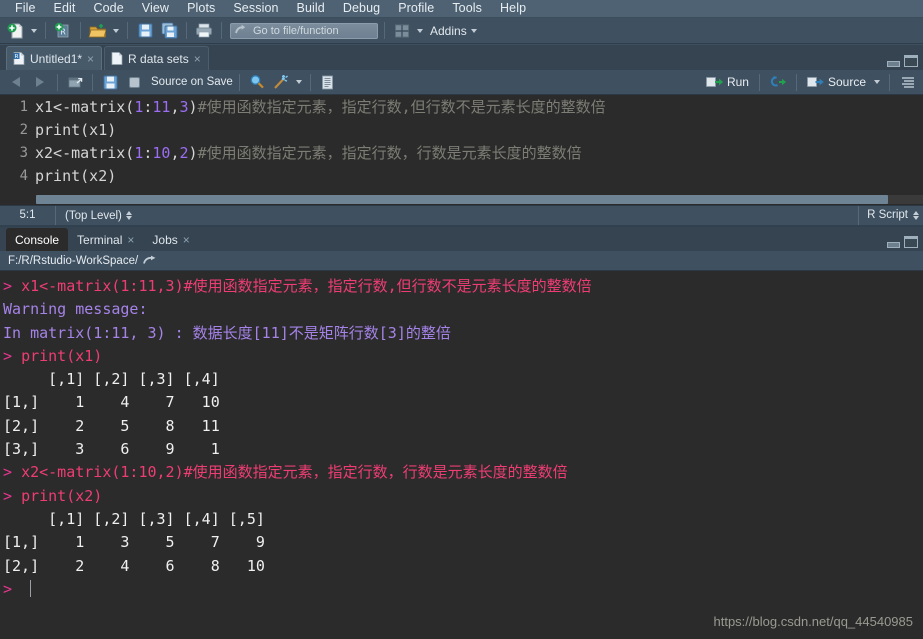 Image resolution: width=923 pixels, height=639 pixels. What do you see at coordinates (98, 216) in the screenshot?
I see `code-scope-selector: (Top Level)` at bounding box center [98, 216].